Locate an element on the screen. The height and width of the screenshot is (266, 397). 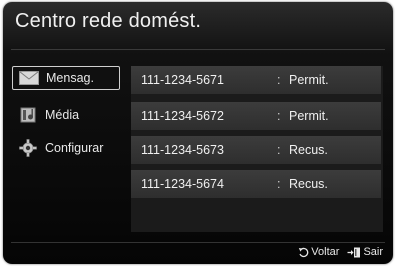
sidebar-item-messages: Mensag. is located at coordinates (66, 78).